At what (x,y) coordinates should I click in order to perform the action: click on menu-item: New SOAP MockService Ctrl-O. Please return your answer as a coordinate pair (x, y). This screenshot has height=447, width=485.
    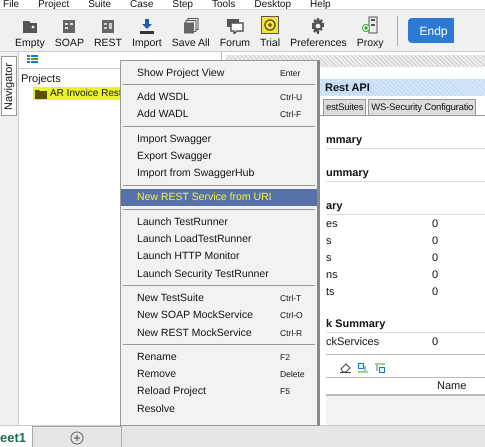
    Looking at the image, I should click on (219, 315).